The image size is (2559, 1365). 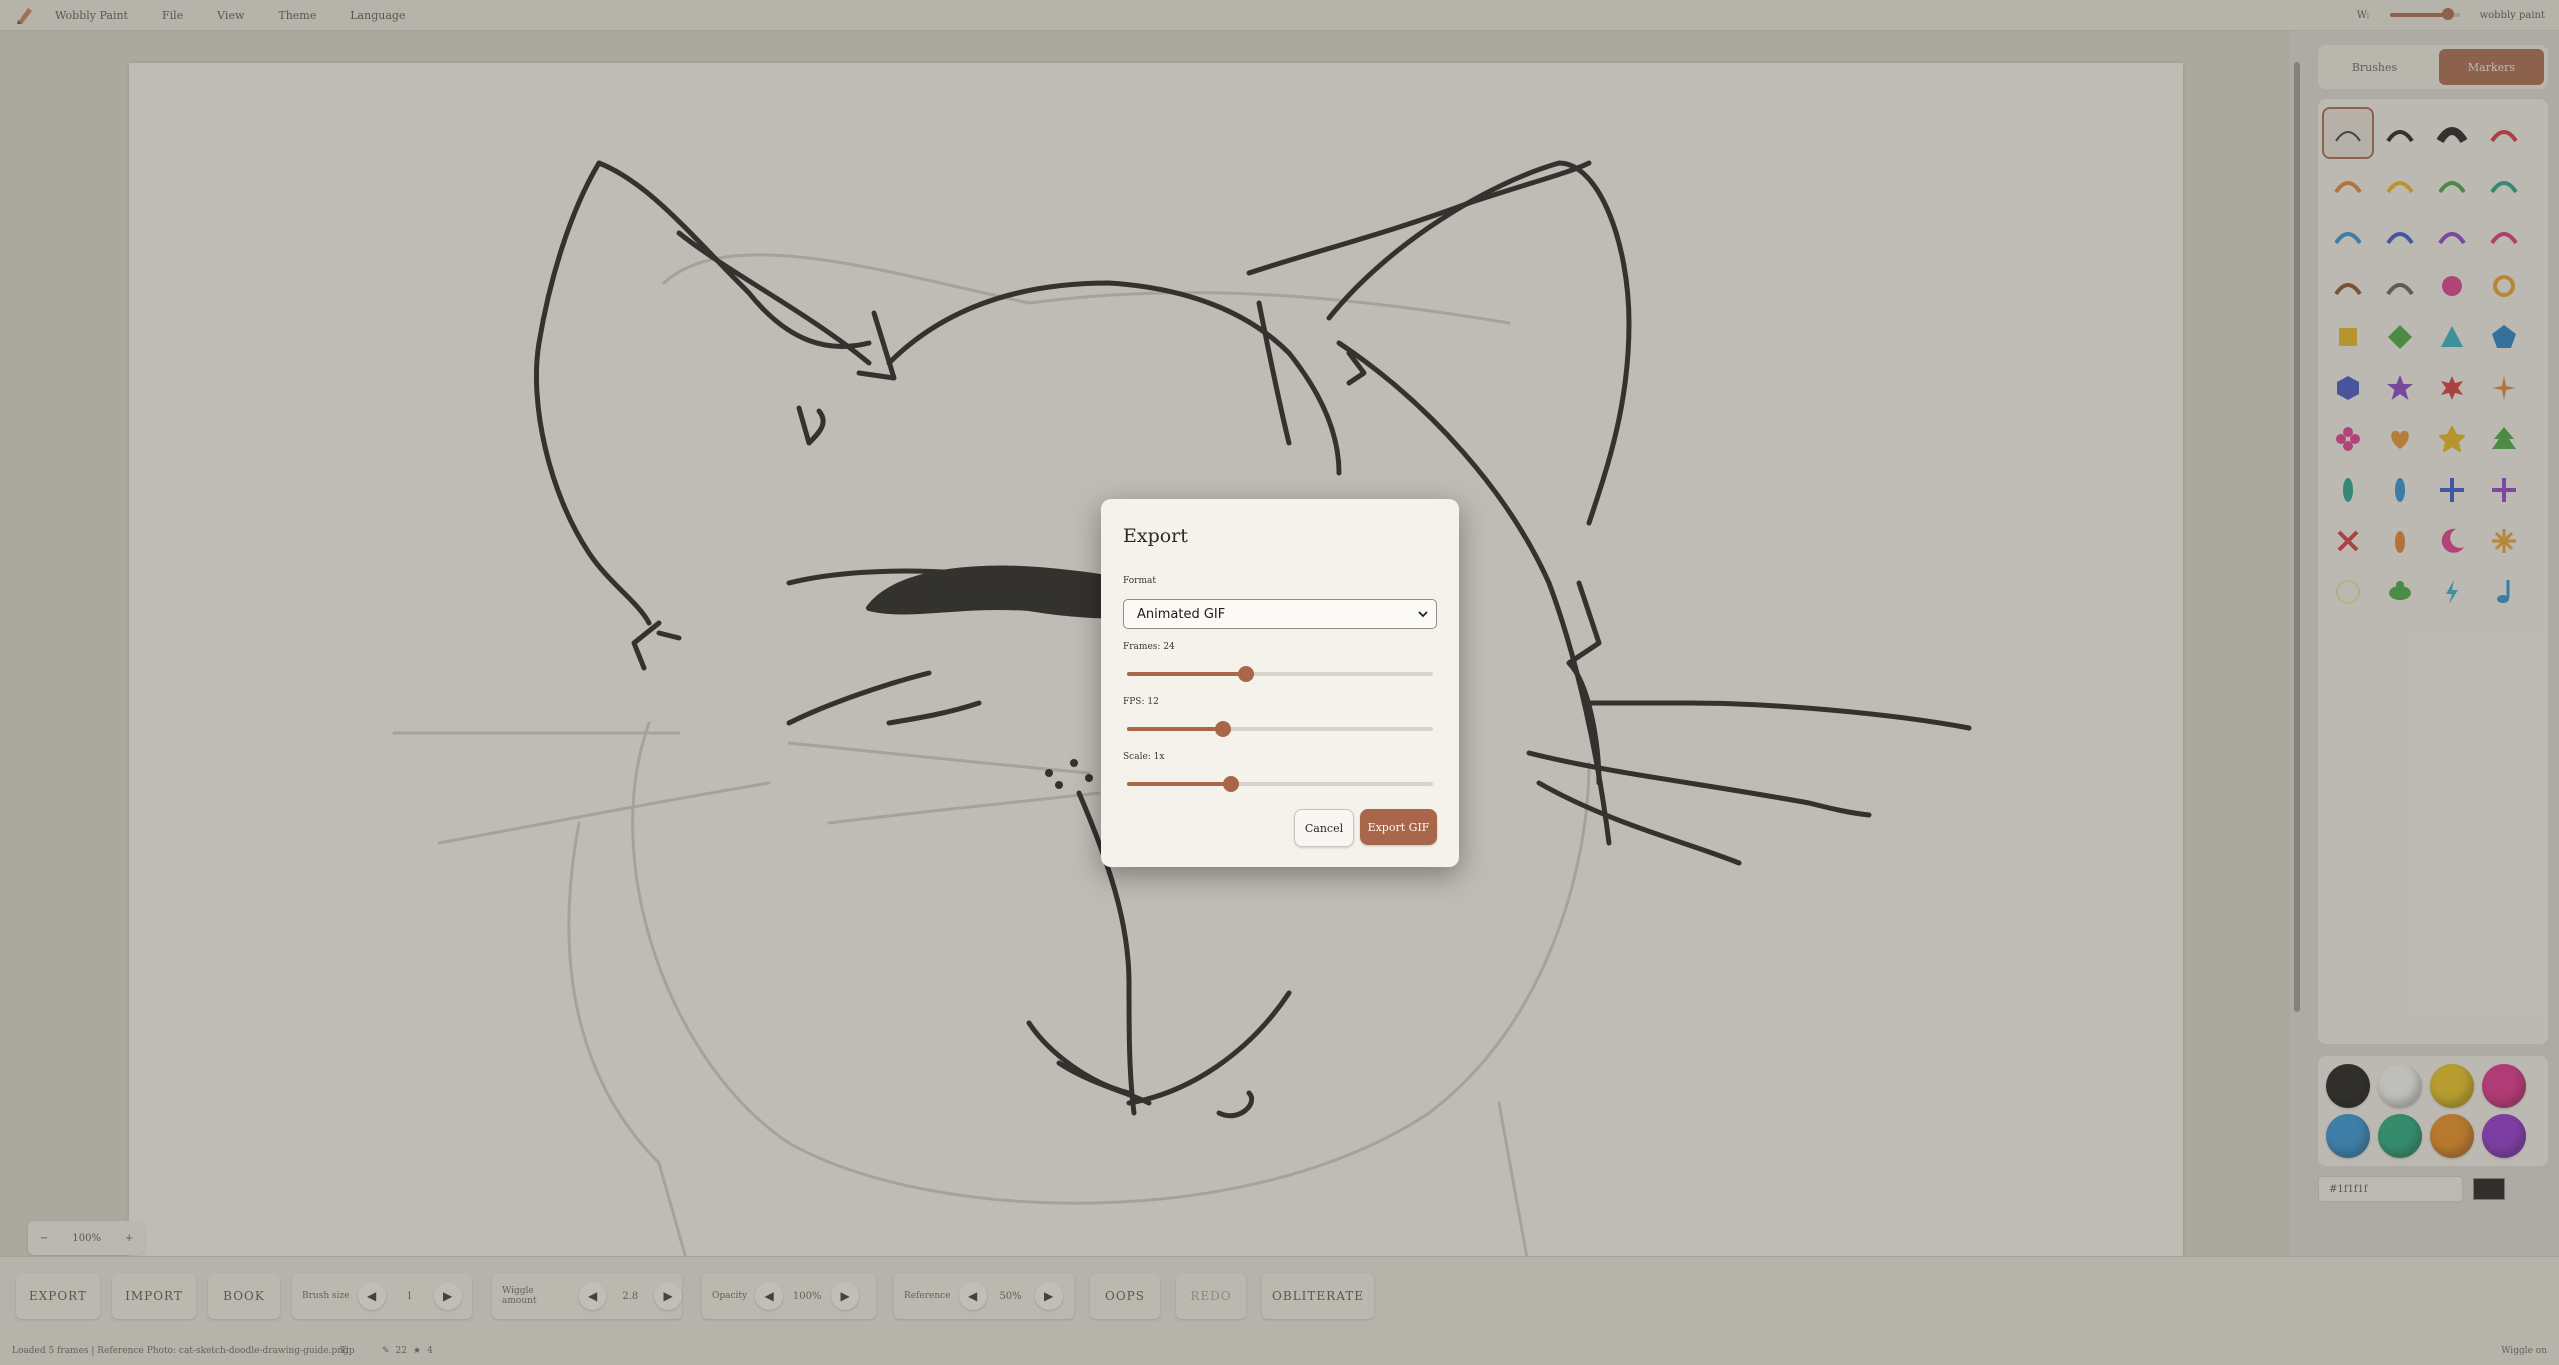 I want to click on cancel-button: Cancel, so click(x=1324, y=828).